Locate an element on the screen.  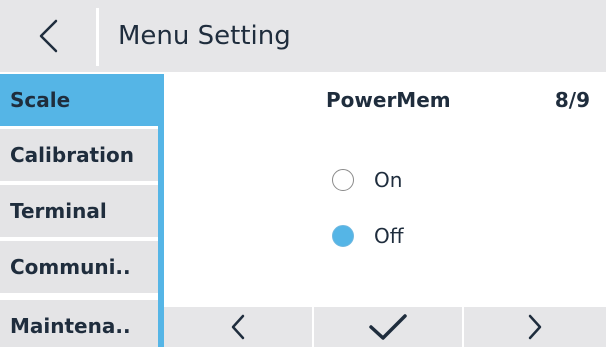
sidebar-item-maintenance: Maintena.. is located at coordinates (79, 323).